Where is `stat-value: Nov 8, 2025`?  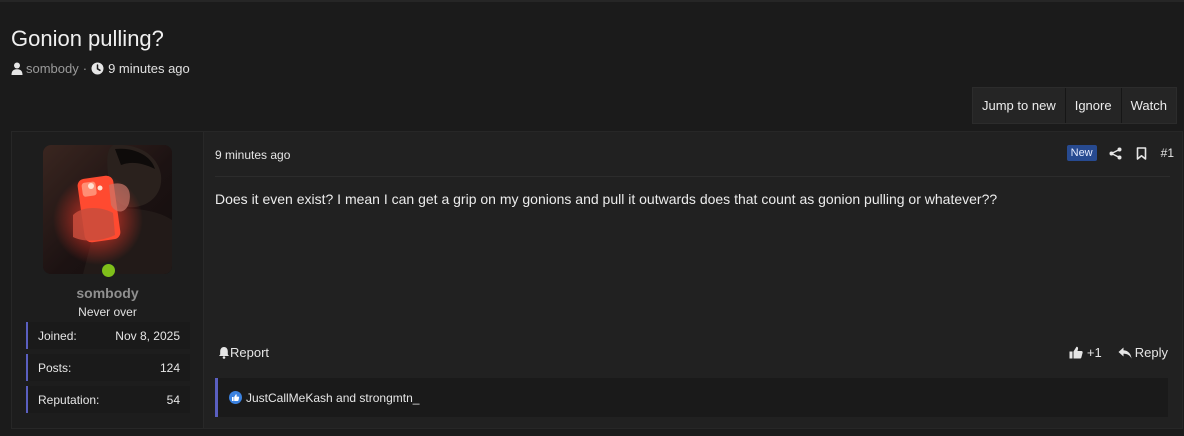
stat-value: Nov 8, 2025 is located at coordinates (147, 335).